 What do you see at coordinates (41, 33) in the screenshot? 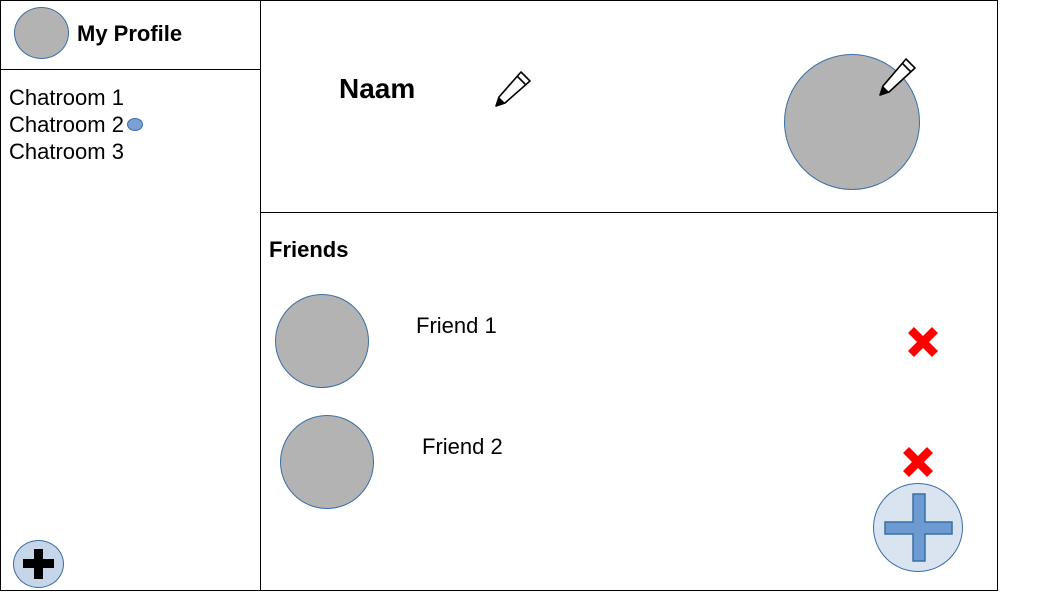
I see `my-profile-avatar` at bounding box center [41, 33].